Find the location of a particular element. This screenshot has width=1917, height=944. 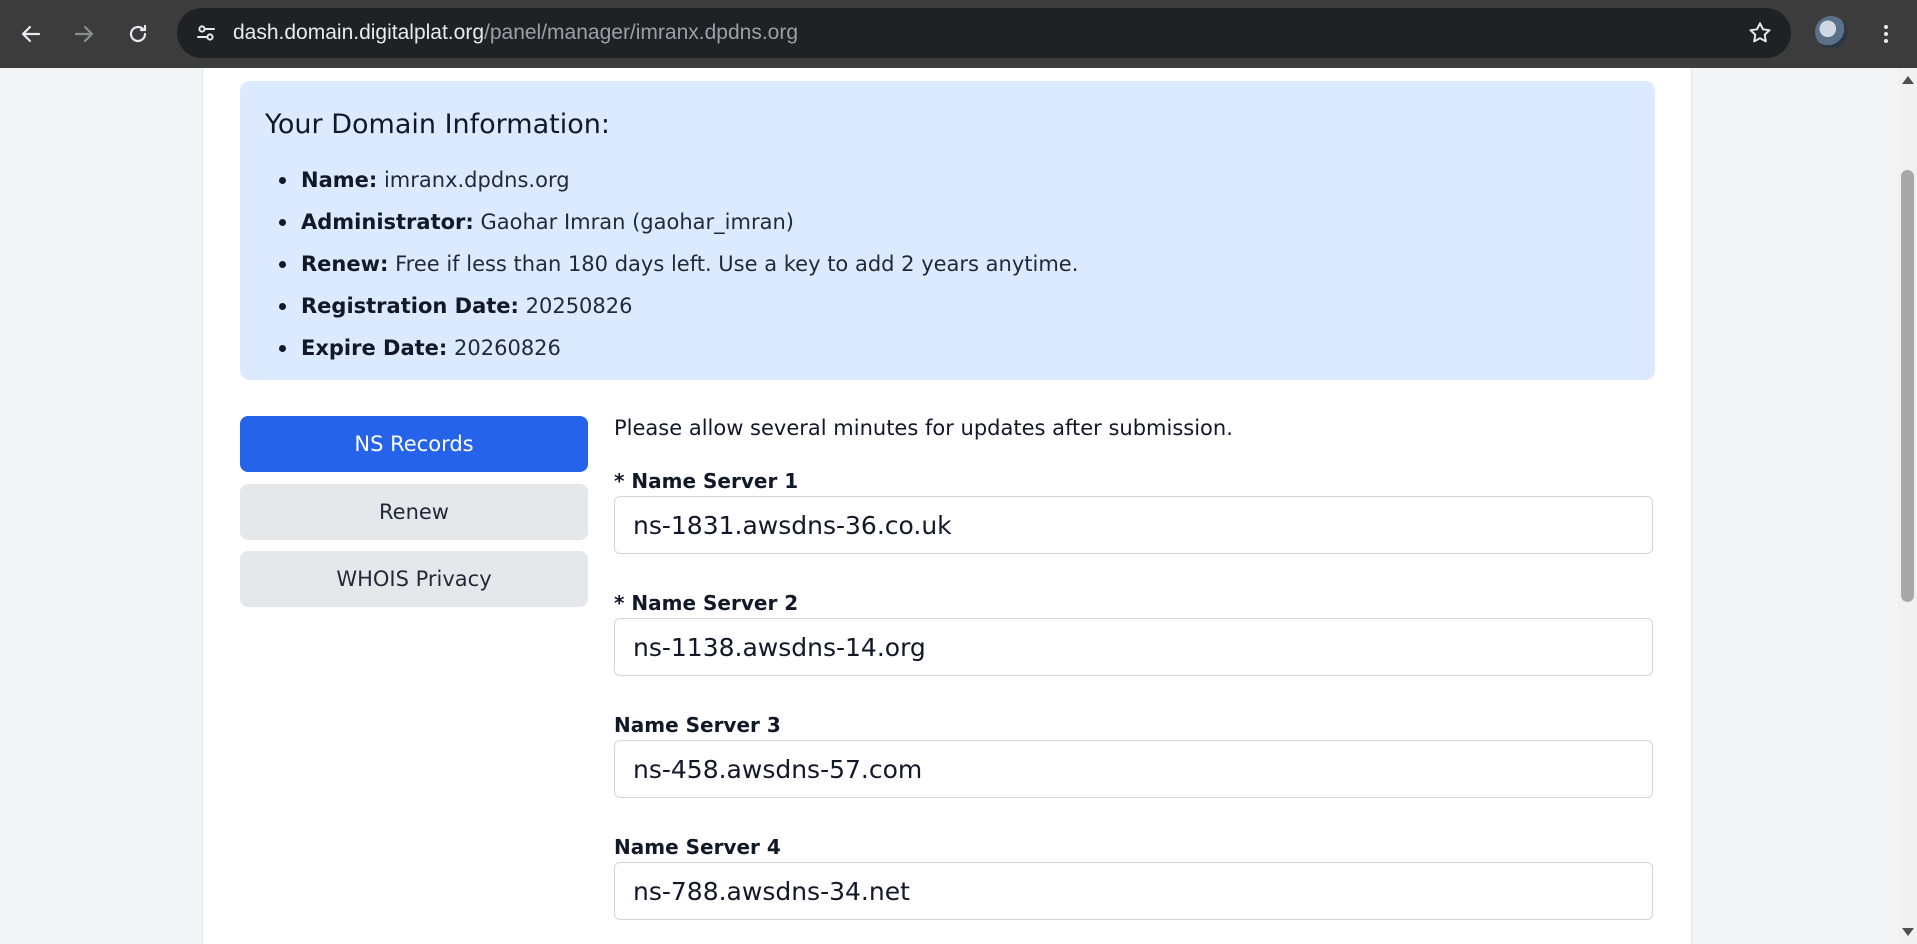

name-server-1-label: * Name Server 1 is located at coordinates (706, 481).